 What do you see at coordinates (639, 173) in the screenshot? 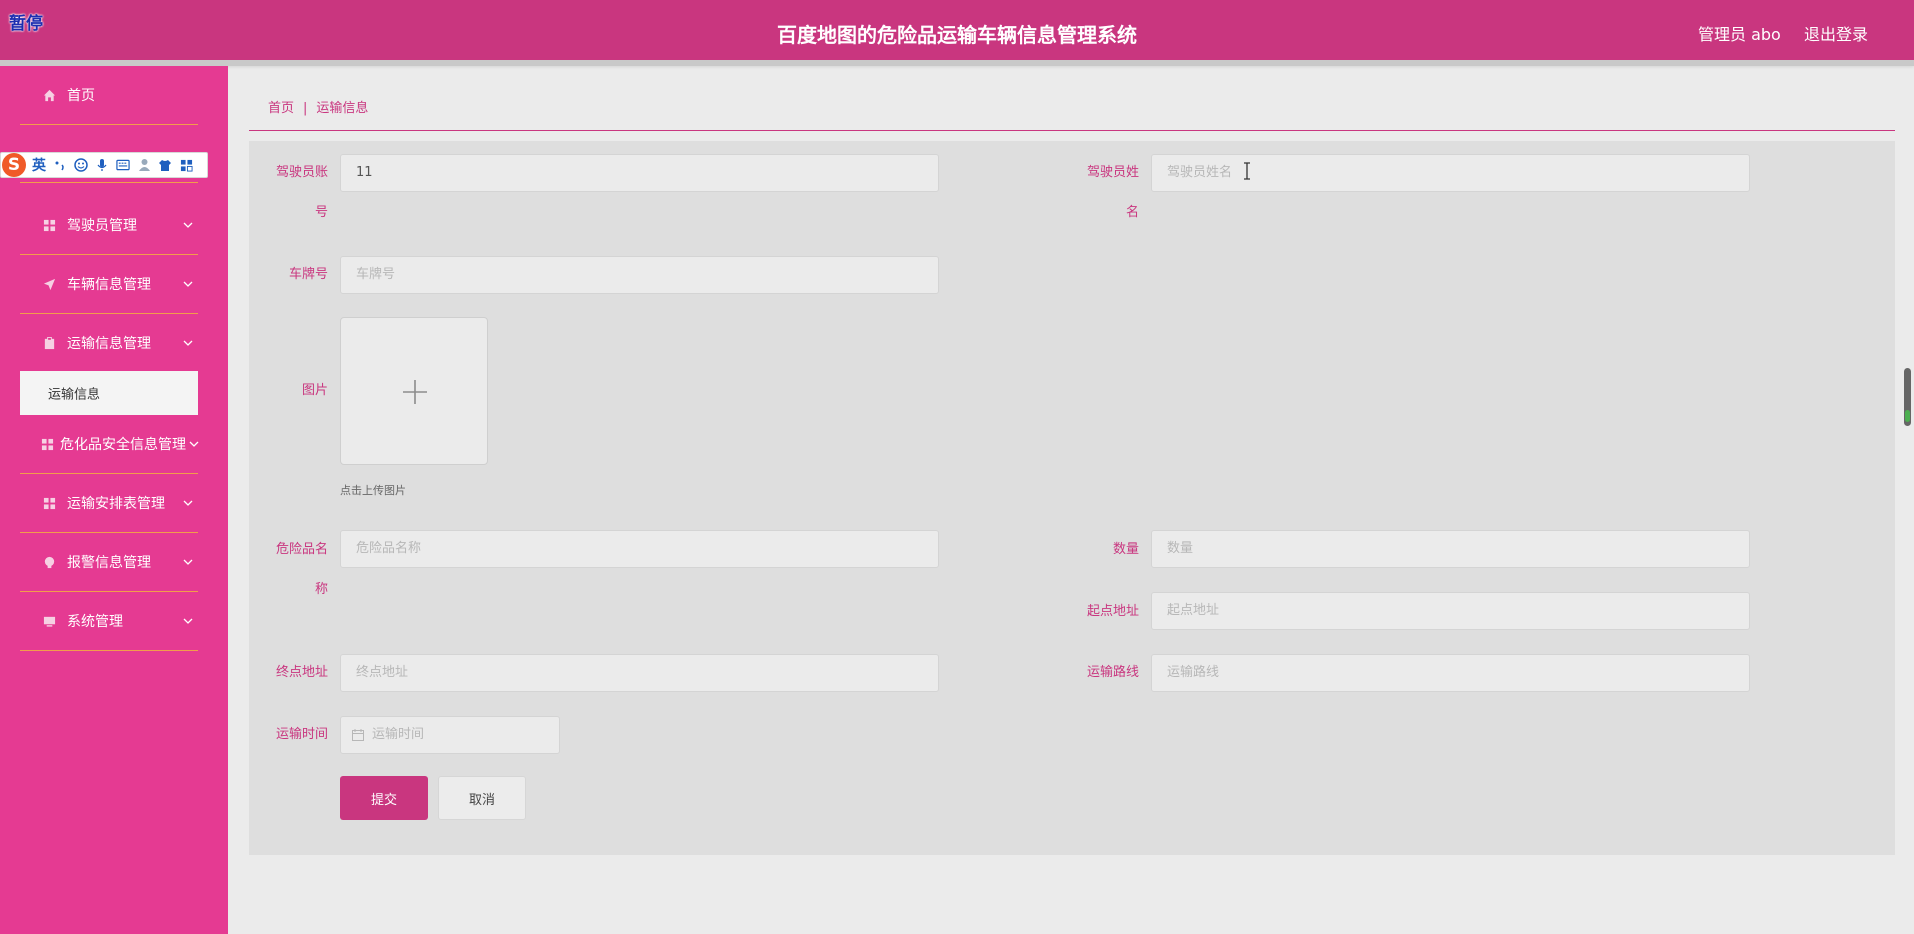
I see `driver-account-field: 11` at bounding box center [639, 173].